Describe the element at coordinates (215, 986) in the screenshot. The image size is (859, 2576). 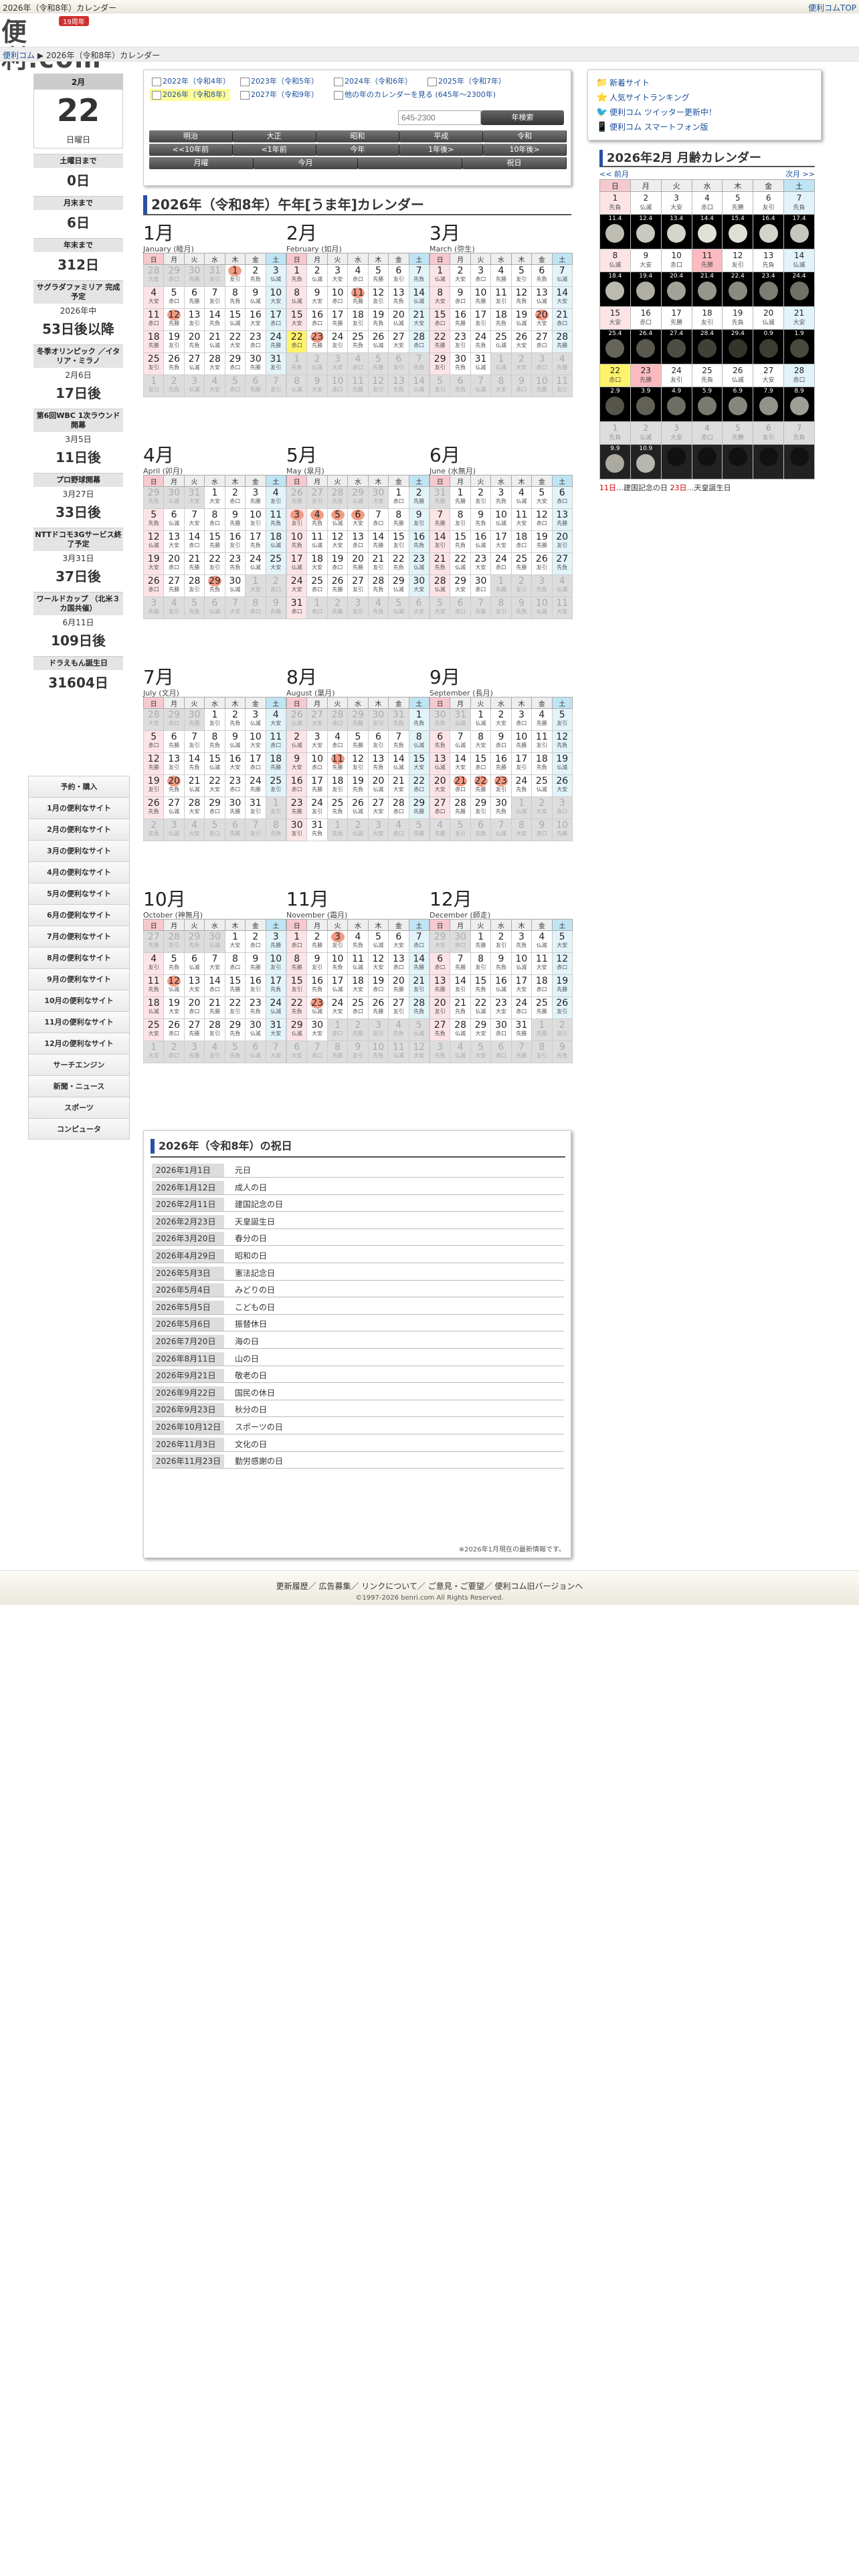
I see `day-cell: 14 赤口` at that location.